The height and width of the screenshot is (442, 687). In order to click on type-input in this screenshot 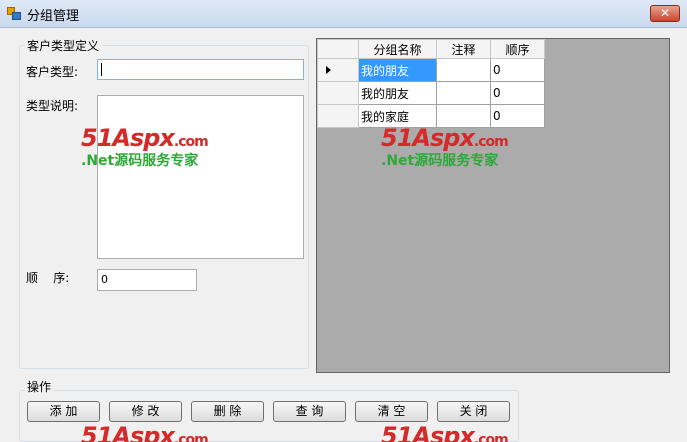, I will do `click(200, 69)`.